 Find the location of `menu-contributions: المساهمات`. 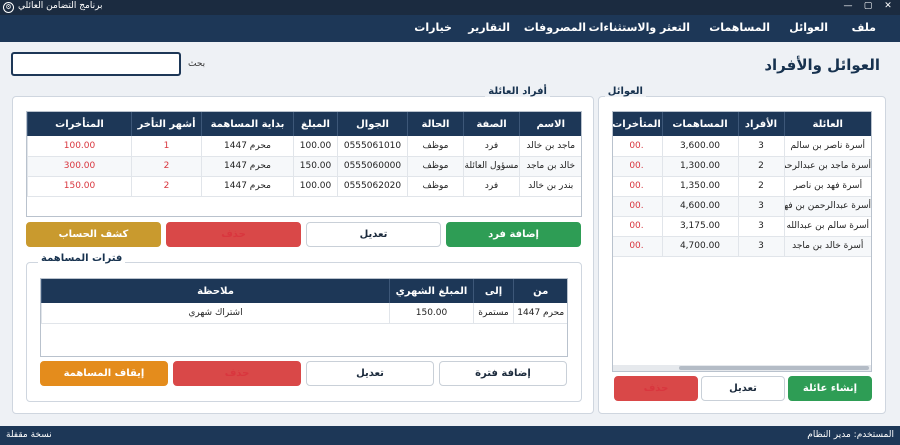

menu-contributions: المساهمات is located at coordinates (739, 27).